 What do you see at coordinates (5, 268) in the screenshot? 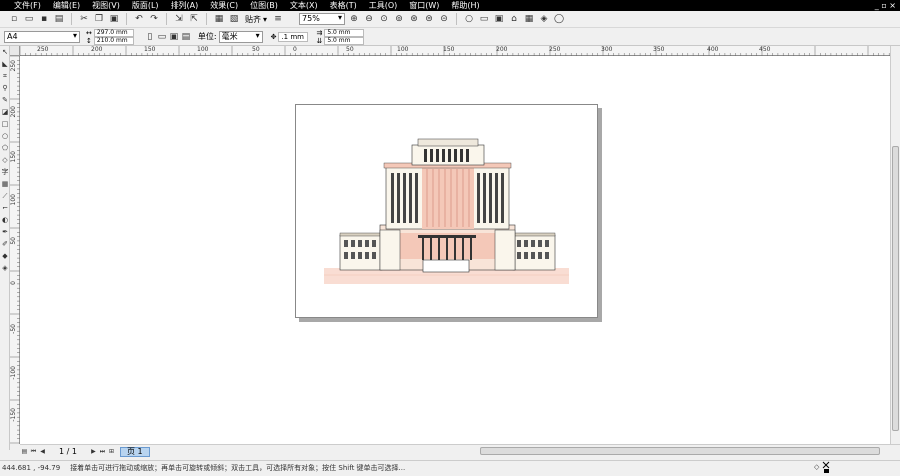
I see `interactive-fill-icon: ◈` at bounding box center [5, 268].